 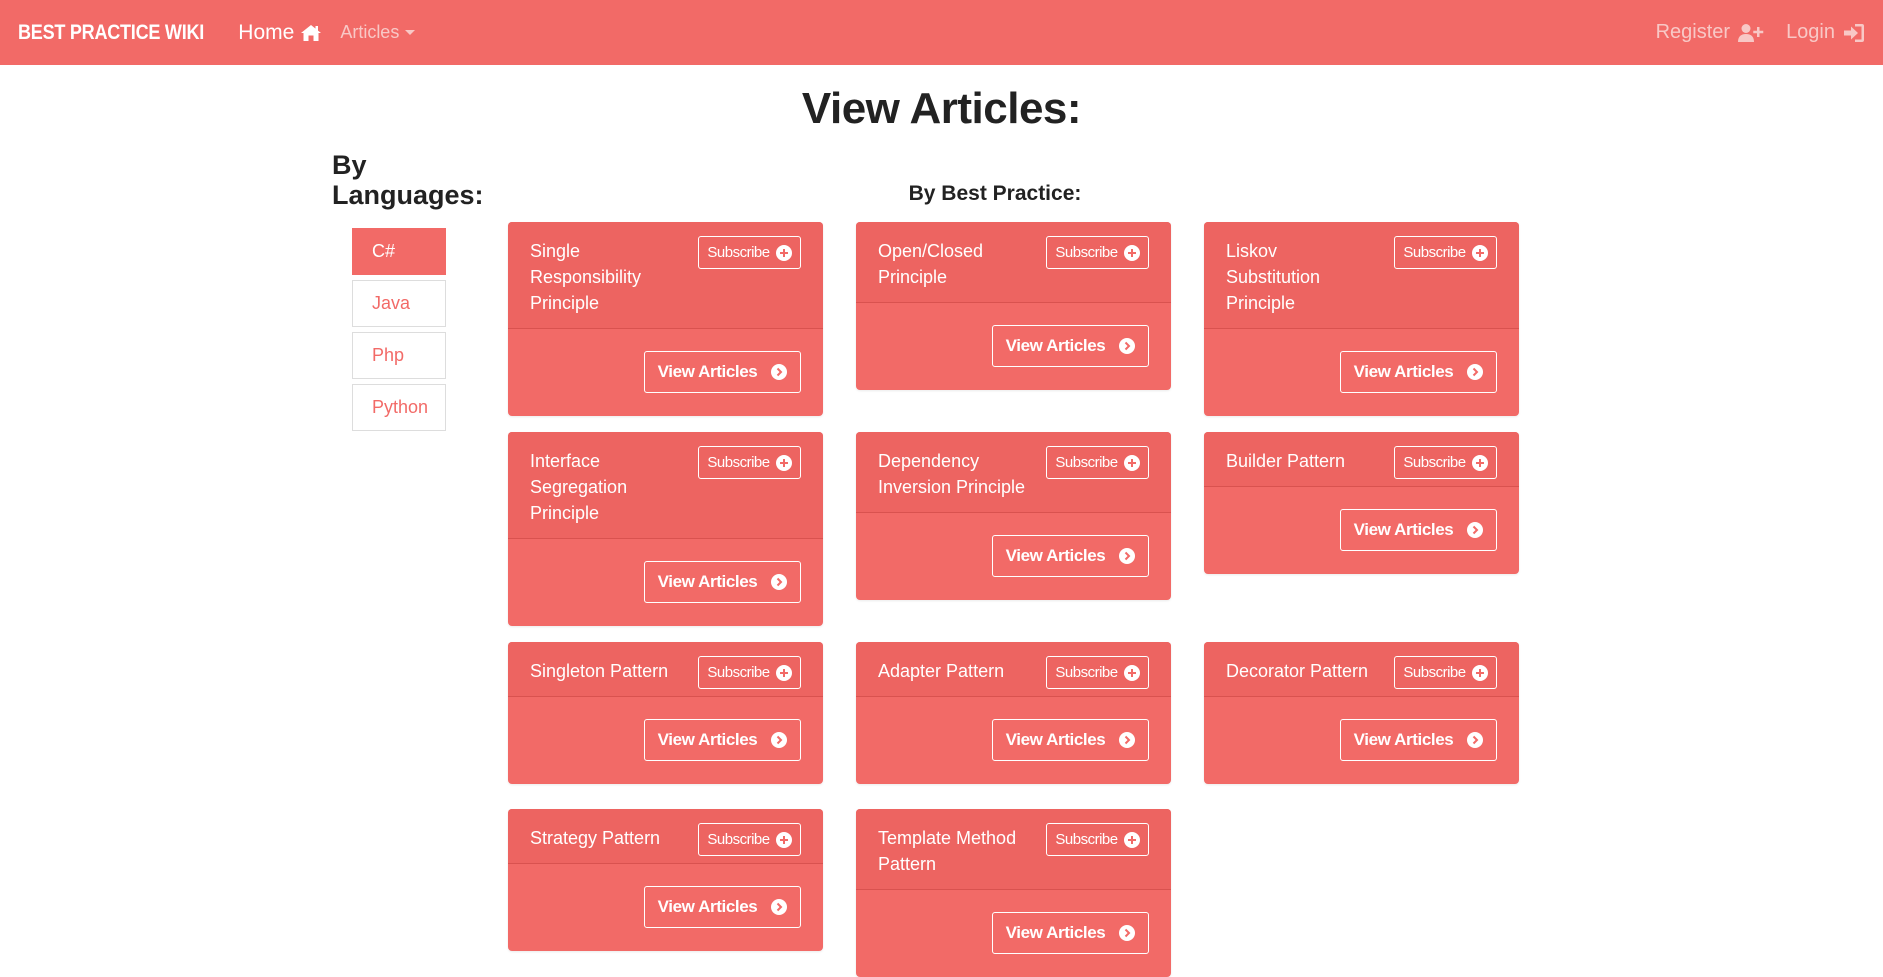 I want to click on card-title: Interface Segregation Principle, so click(x=579, y=487).